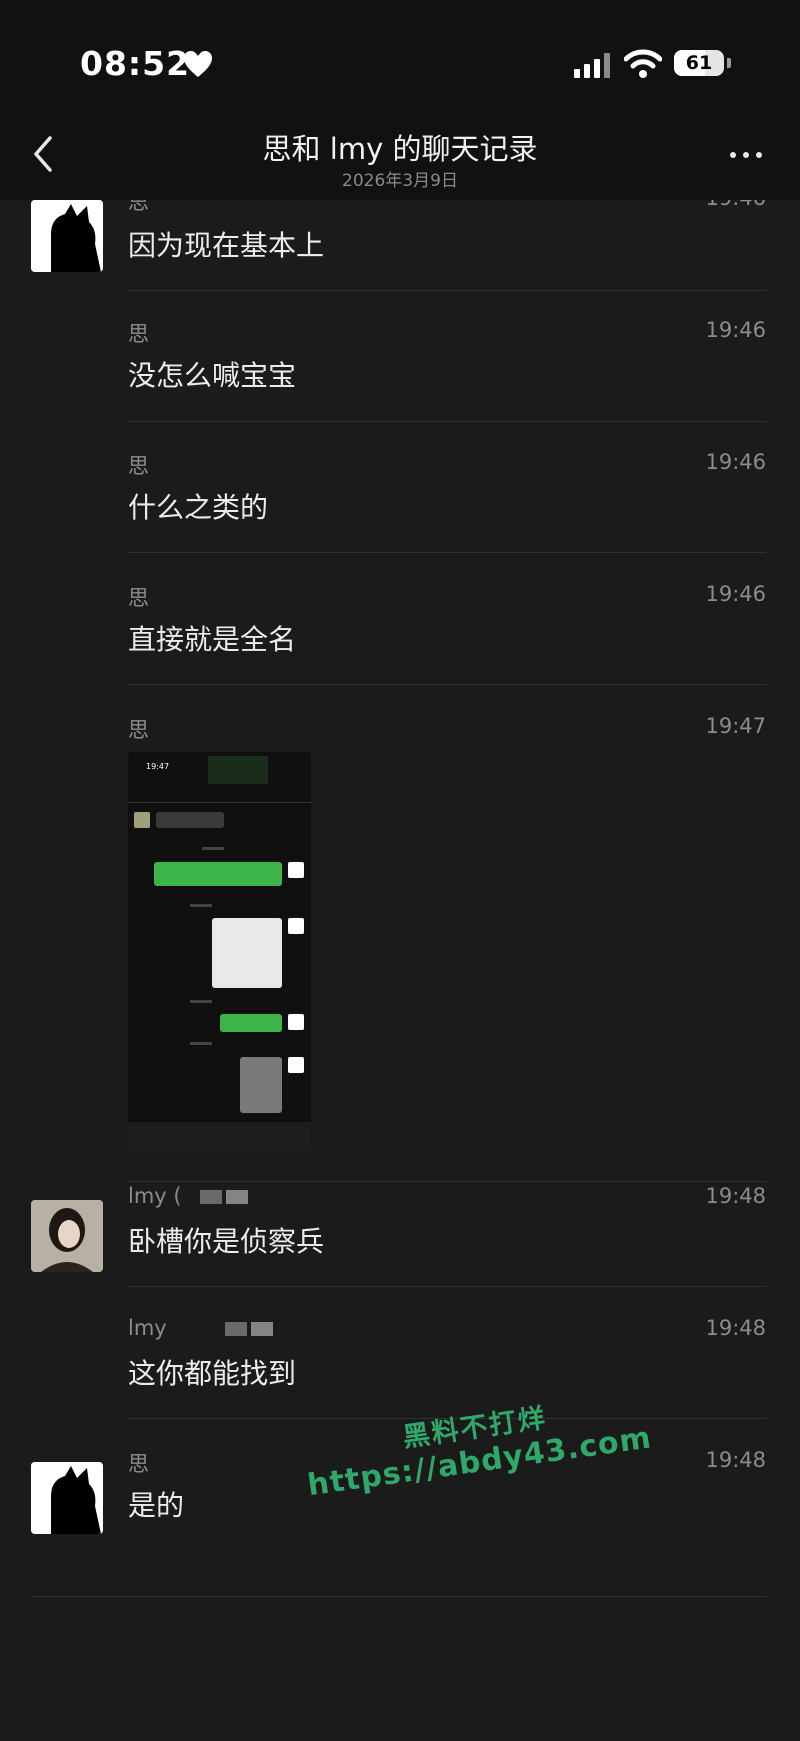 The height and width of the screenshot is (1741, 800). Describe the element at coordinates (226, 1240) in the screenshot. I see `message-text: 卧槽你是侦察兵` at that location.